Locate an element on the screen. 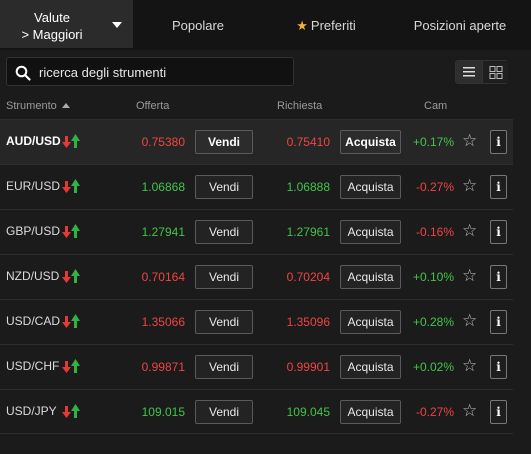 This screenshot has height=454, width=531. caret-down-icon is located at coordinates (117, 25).